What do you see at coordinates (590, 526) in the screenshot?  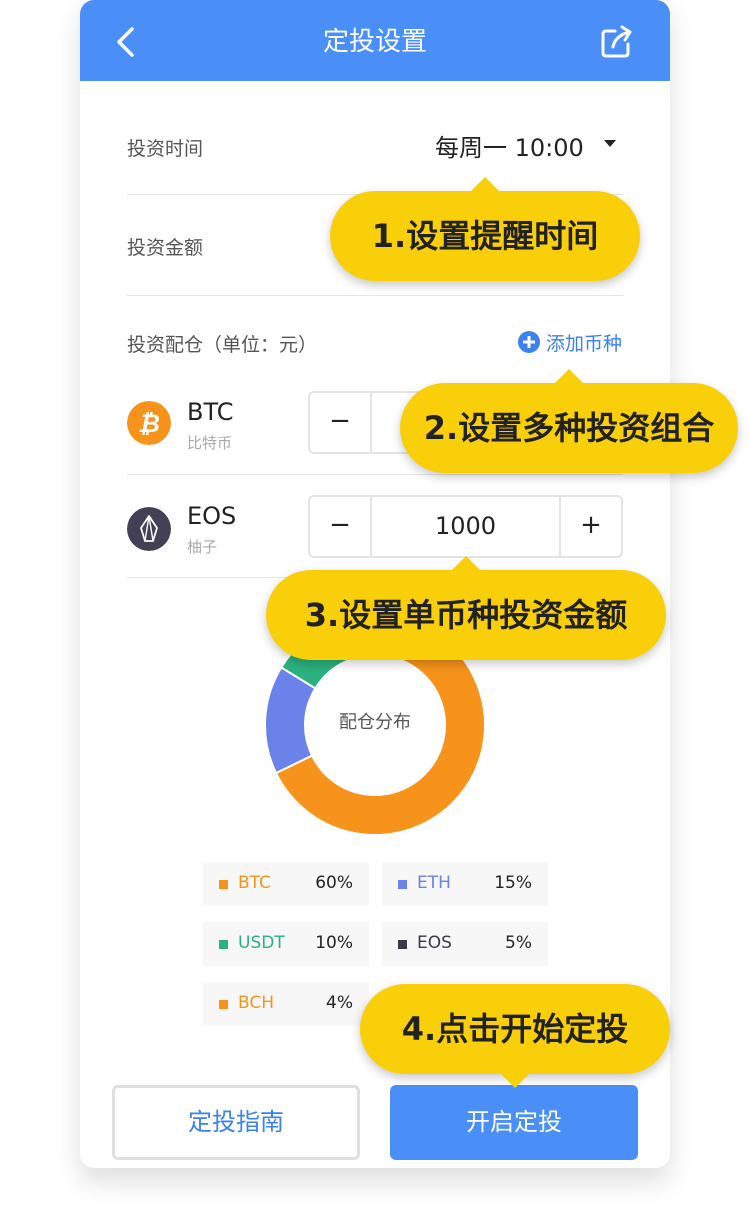 I see `increment-button: +` at bounding box center [590, 526].